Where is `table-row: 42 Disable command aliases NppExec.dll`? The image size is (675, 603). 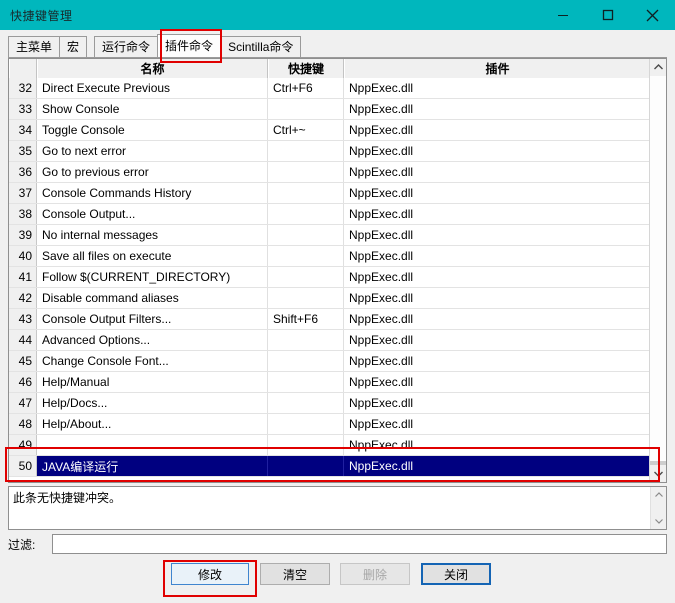 table-row: 42 Disable command aliases NppExec.dll is located at coordinates (337, 298).